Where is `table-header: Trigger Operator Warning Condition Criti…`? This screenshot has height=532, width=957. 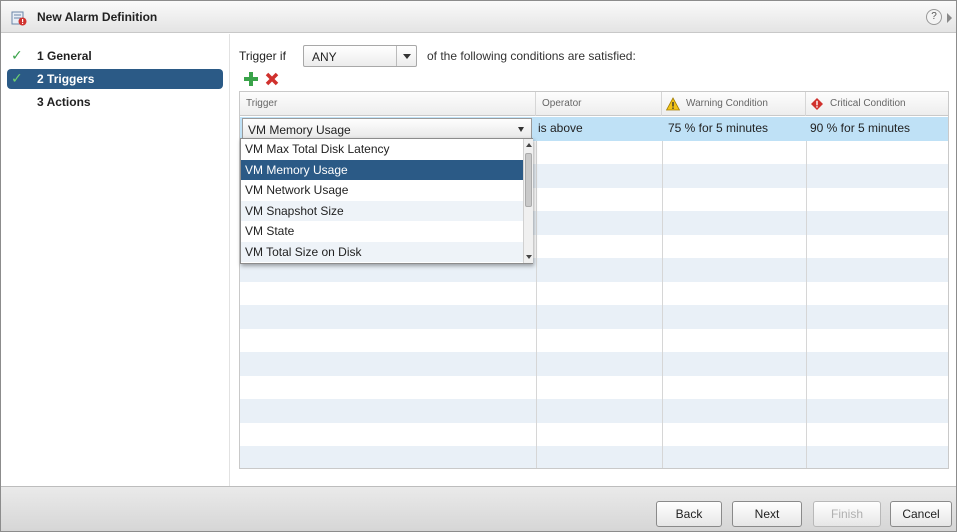 table-header: Trigger Operator Warning Condition Criti… is located at coordinates (594, 104).